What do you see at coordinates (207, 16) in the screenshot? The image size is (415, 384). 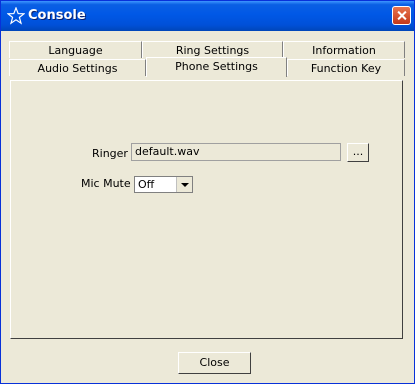 I see `title-bar: Console` at bounding box center [207, 16].